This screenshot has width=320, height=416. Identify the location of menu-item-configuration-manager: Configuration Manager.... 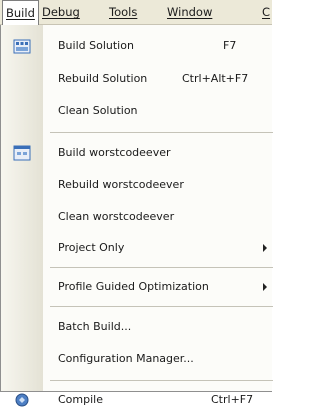
(137, 359).